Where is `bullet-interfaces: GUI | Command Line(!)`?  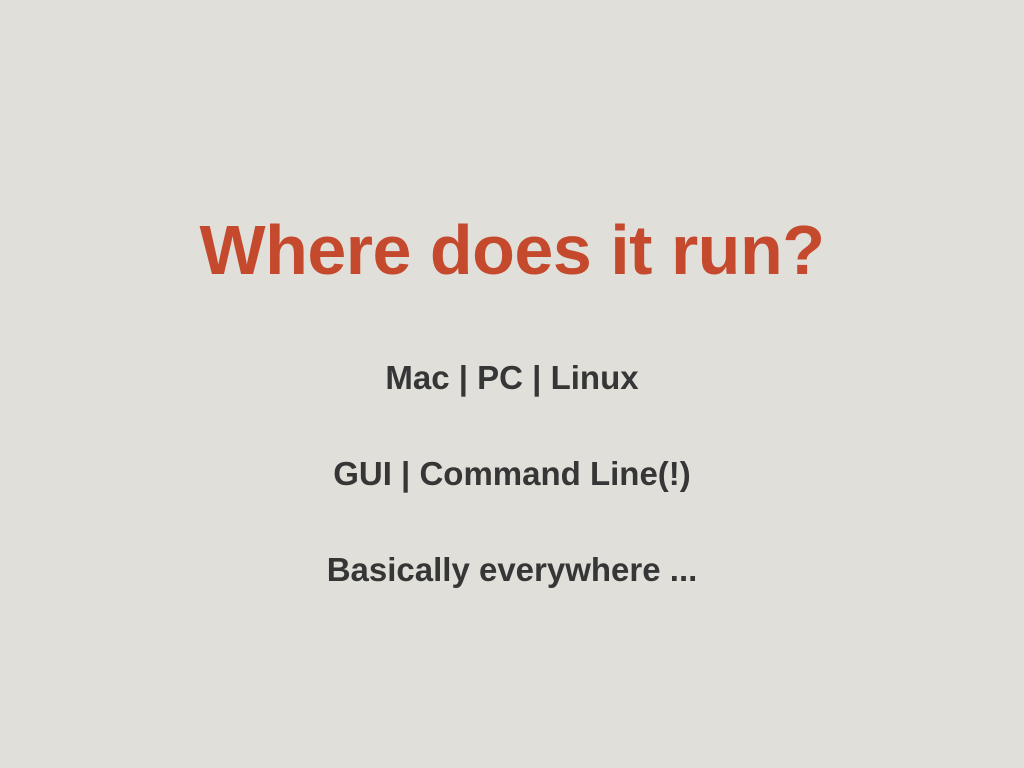
bullet-interfaces: GUI | Command Line(!) is located at coordinates (512, 473).